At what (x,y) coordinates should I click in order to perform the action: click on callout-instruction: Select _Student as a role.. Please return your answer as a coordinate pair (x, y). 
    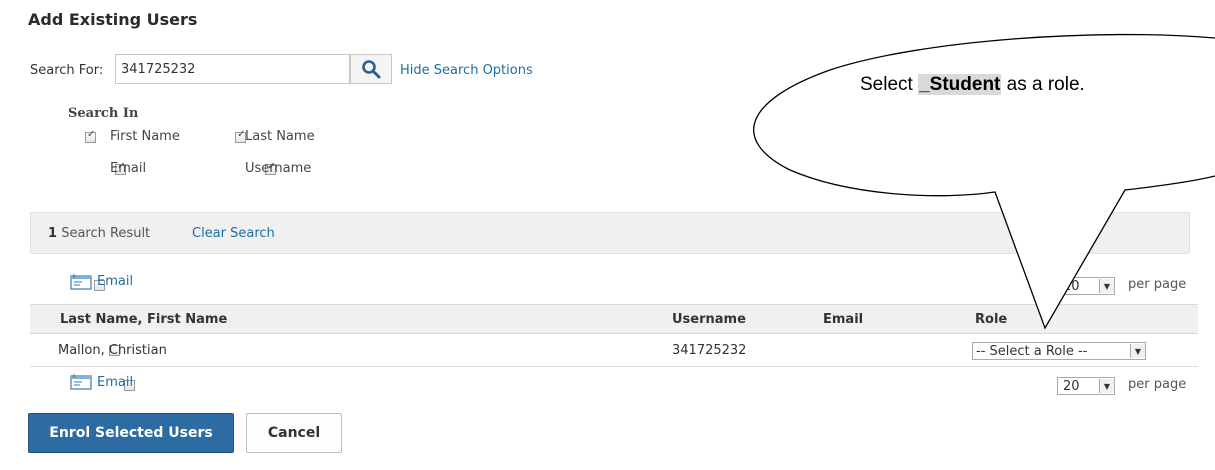
    Looking at the image, I should click on (972, 85).